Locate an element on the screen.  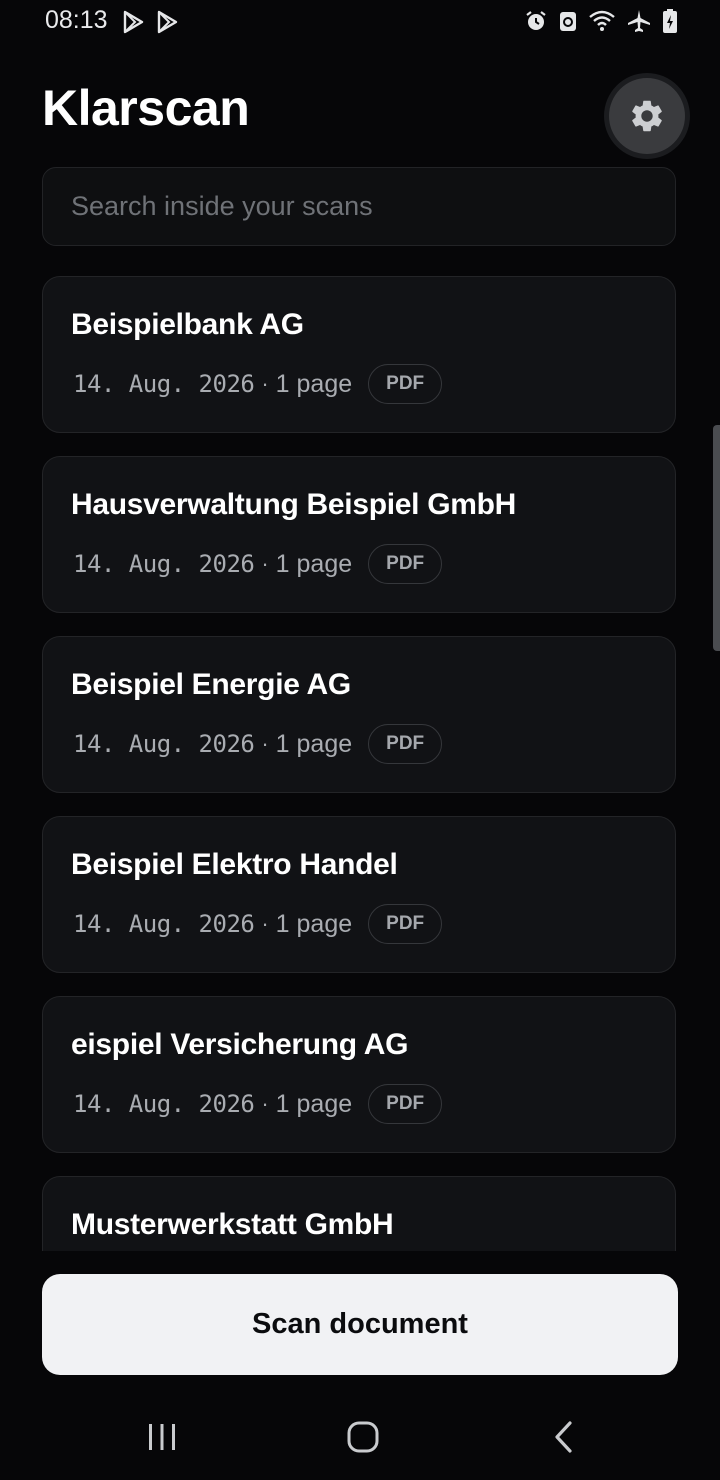
scan-document-button: Scan document is located at coordinates (360, 1324).